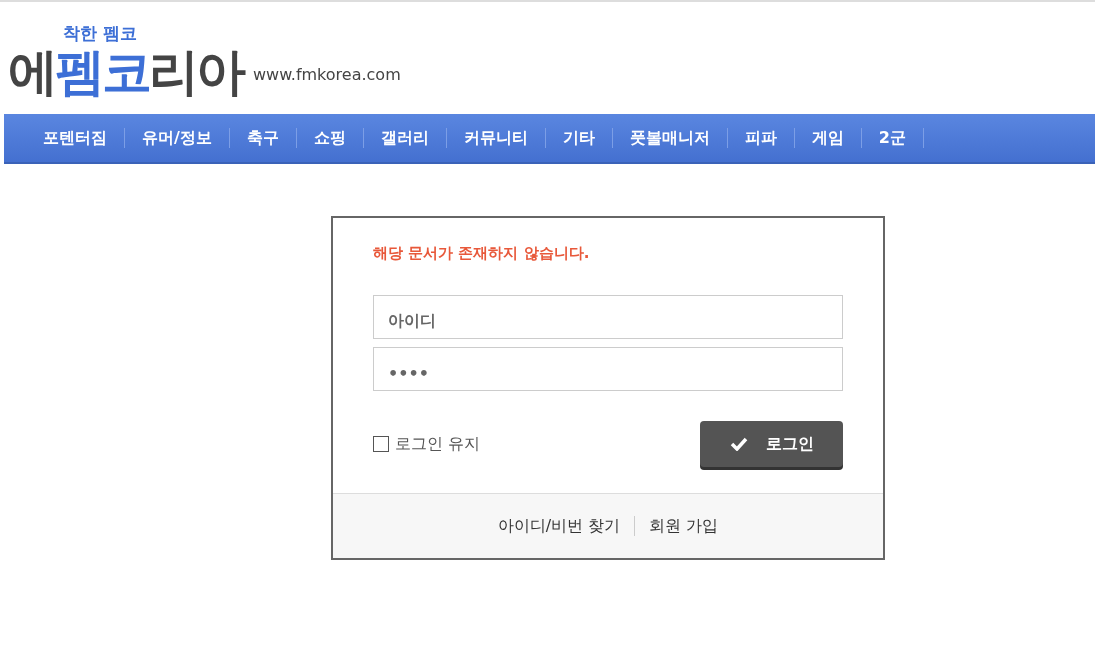 Image resolution: width=1095 pixels, height=653 pixels. Describe the element at coordinates (495, 138) in the screenshot. I see `nav-link: 커뮤니티` at that location.